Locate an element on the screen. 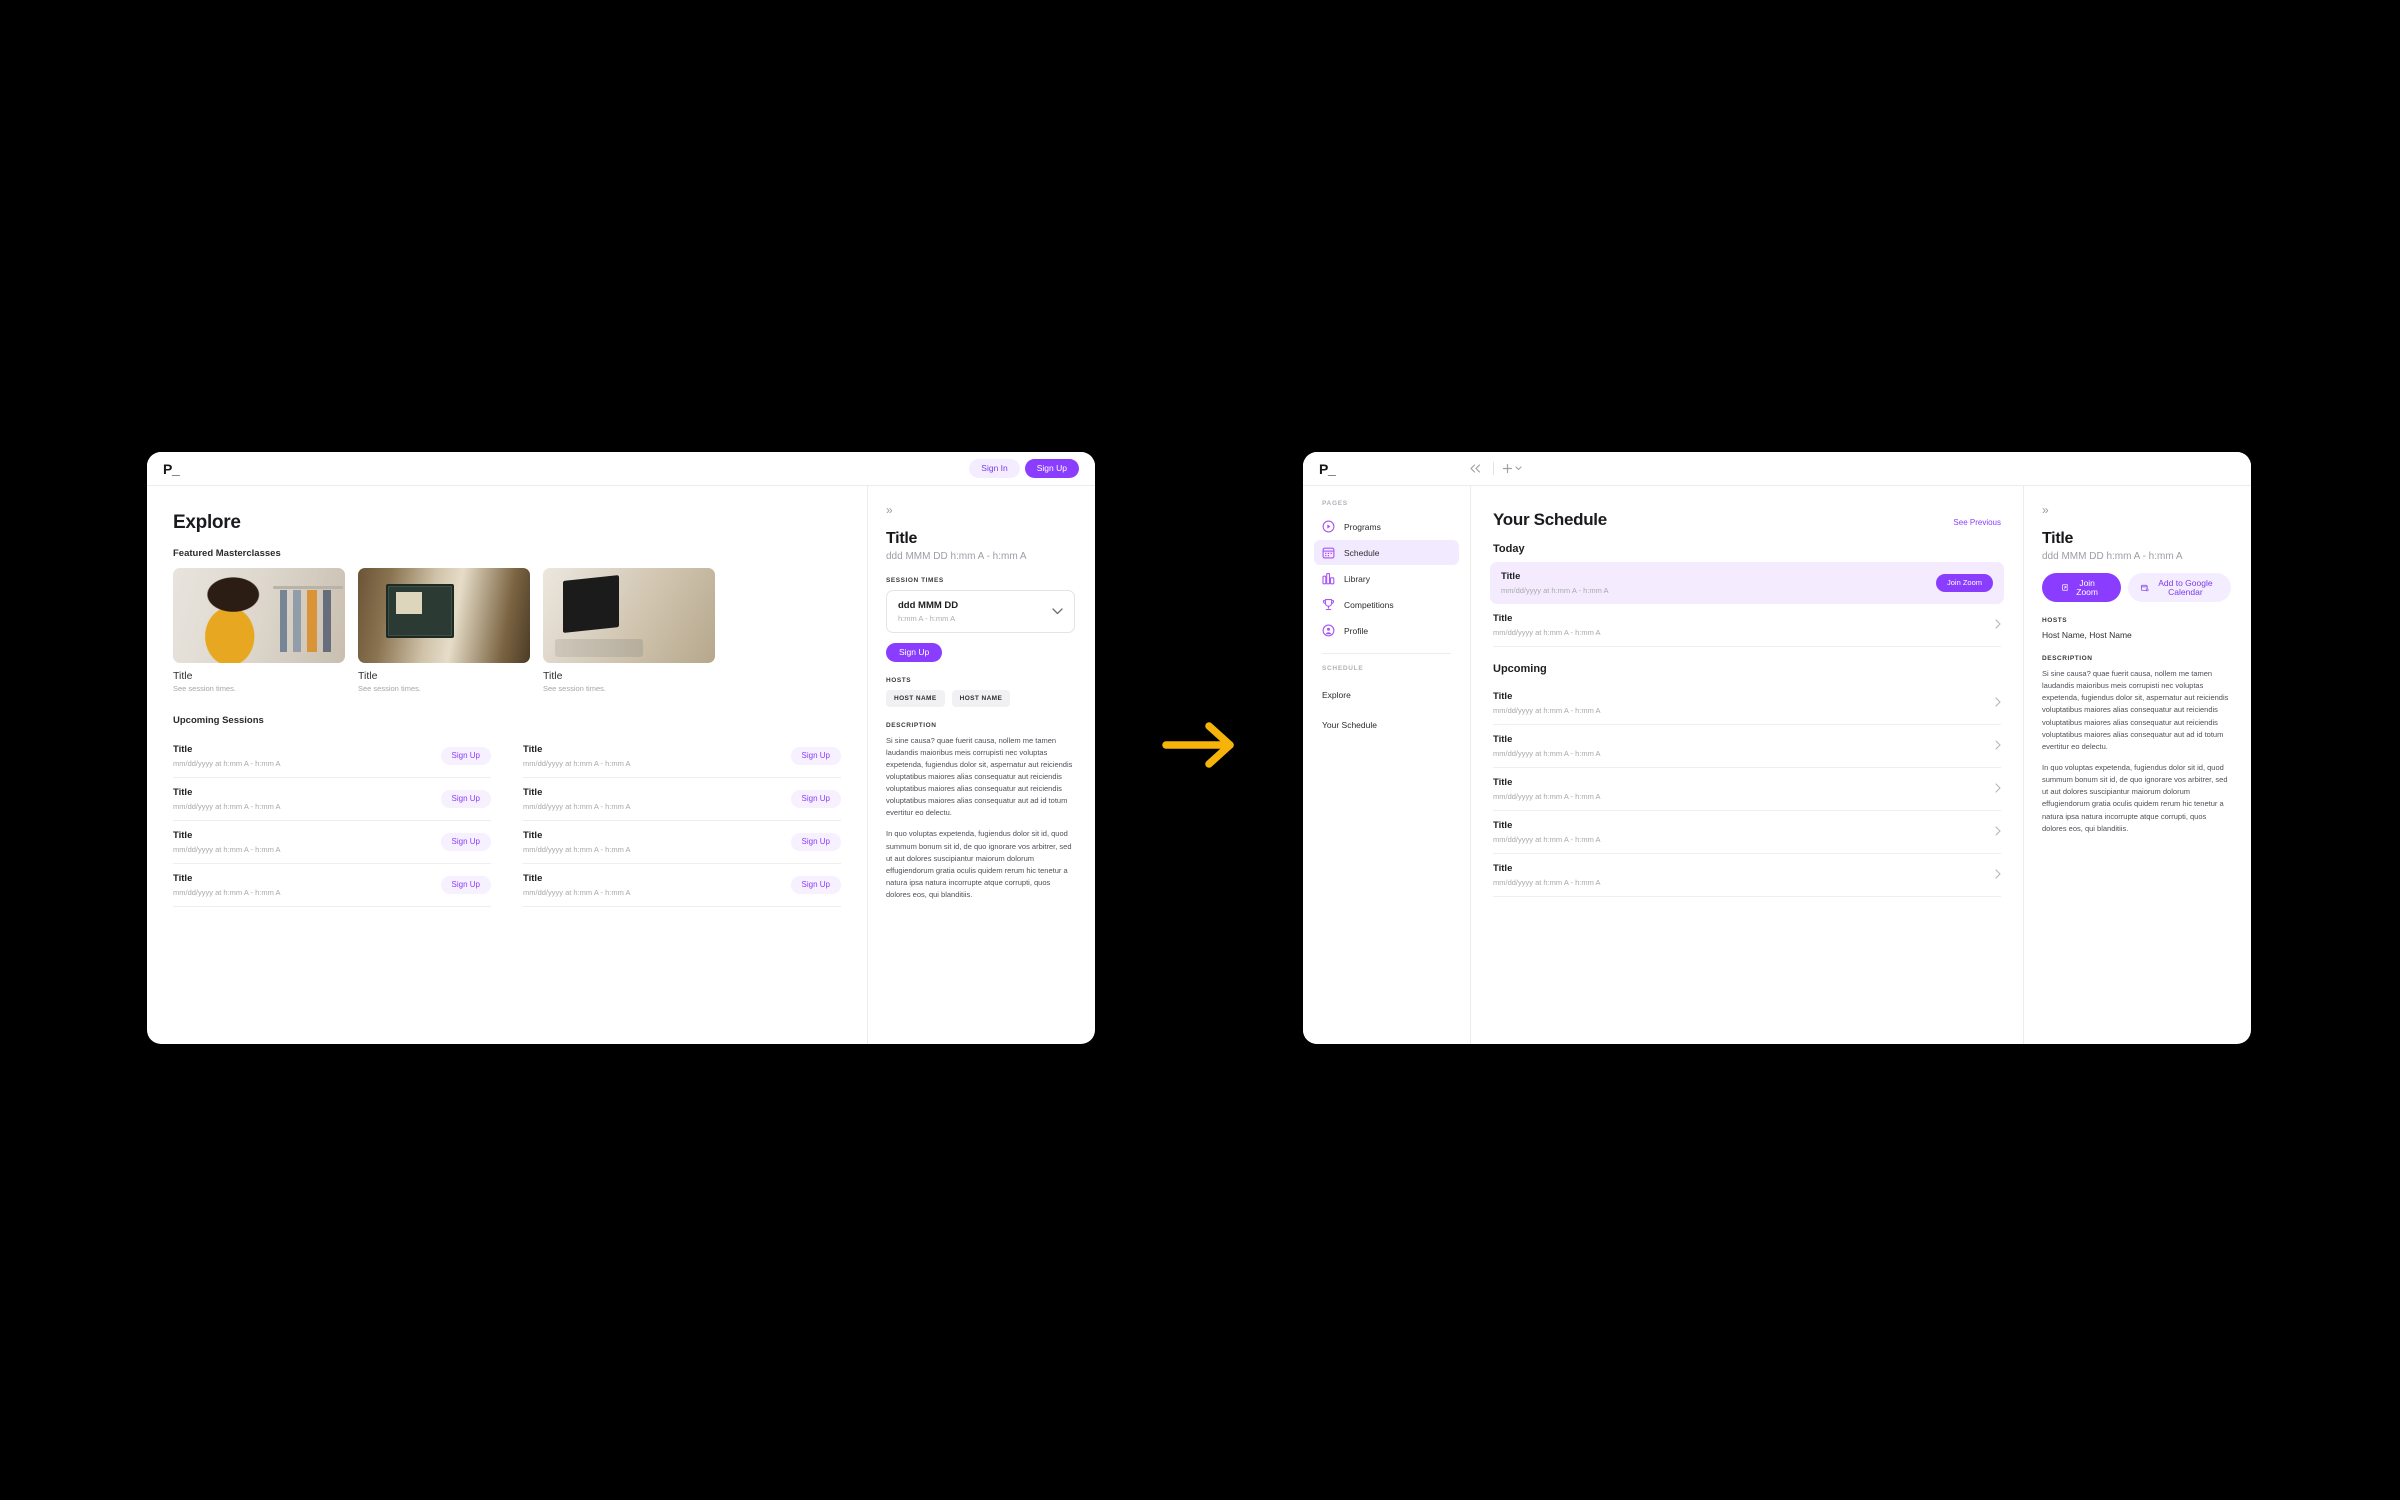 The width and height of the screenshot is (2400, 1500). schedule-topbar: P_ is located at coordinates (1777, 469).